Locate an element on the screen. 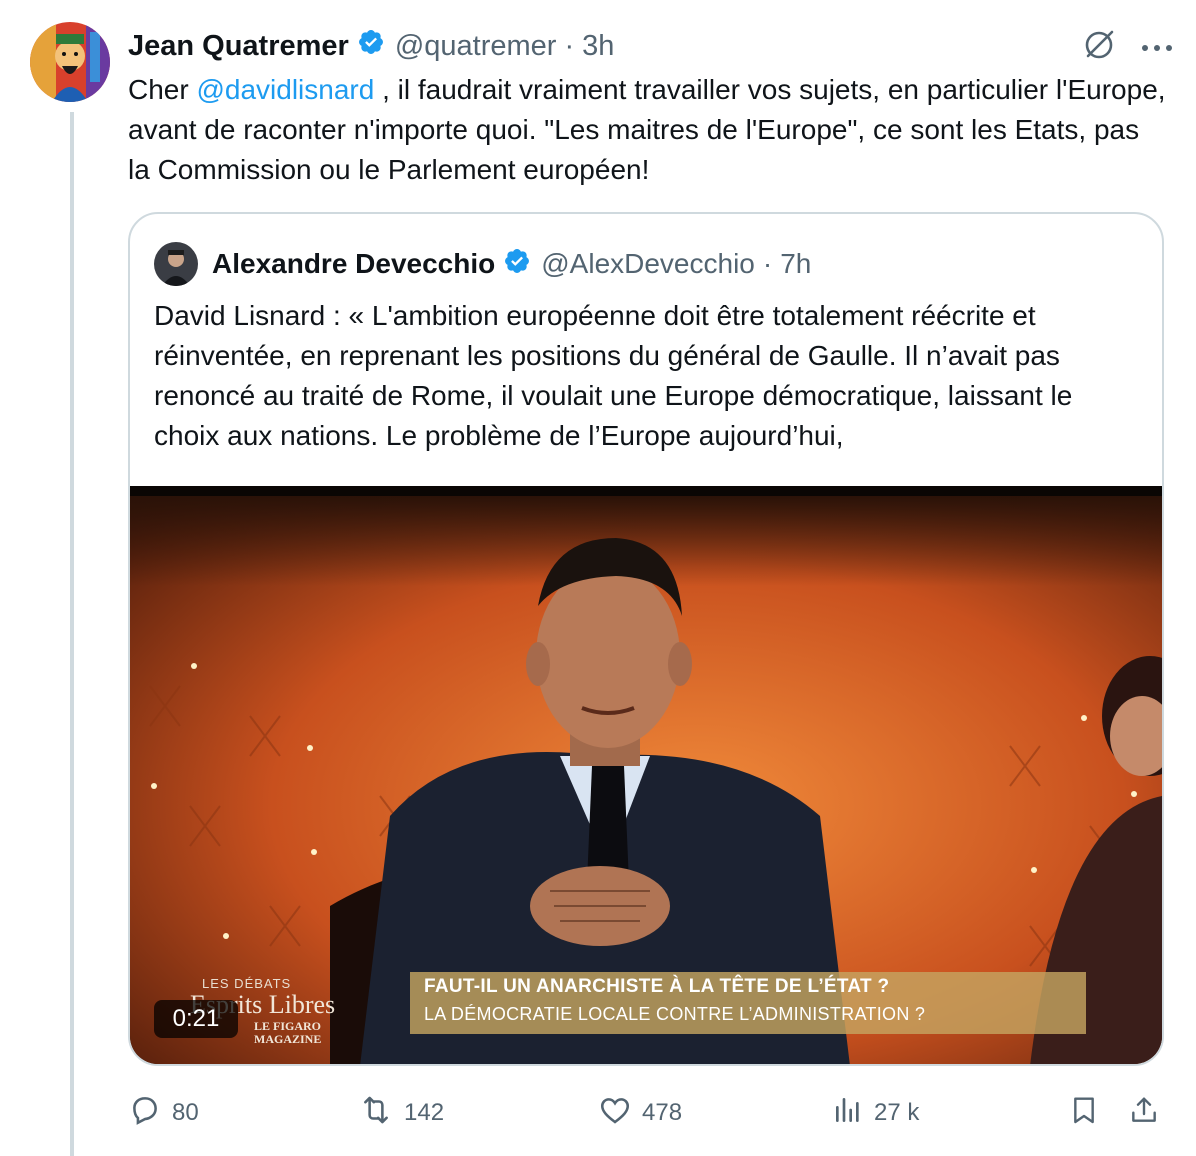 The image size is (1196, 1156). views-count: 27 k is located at coordinates (897, 1112).